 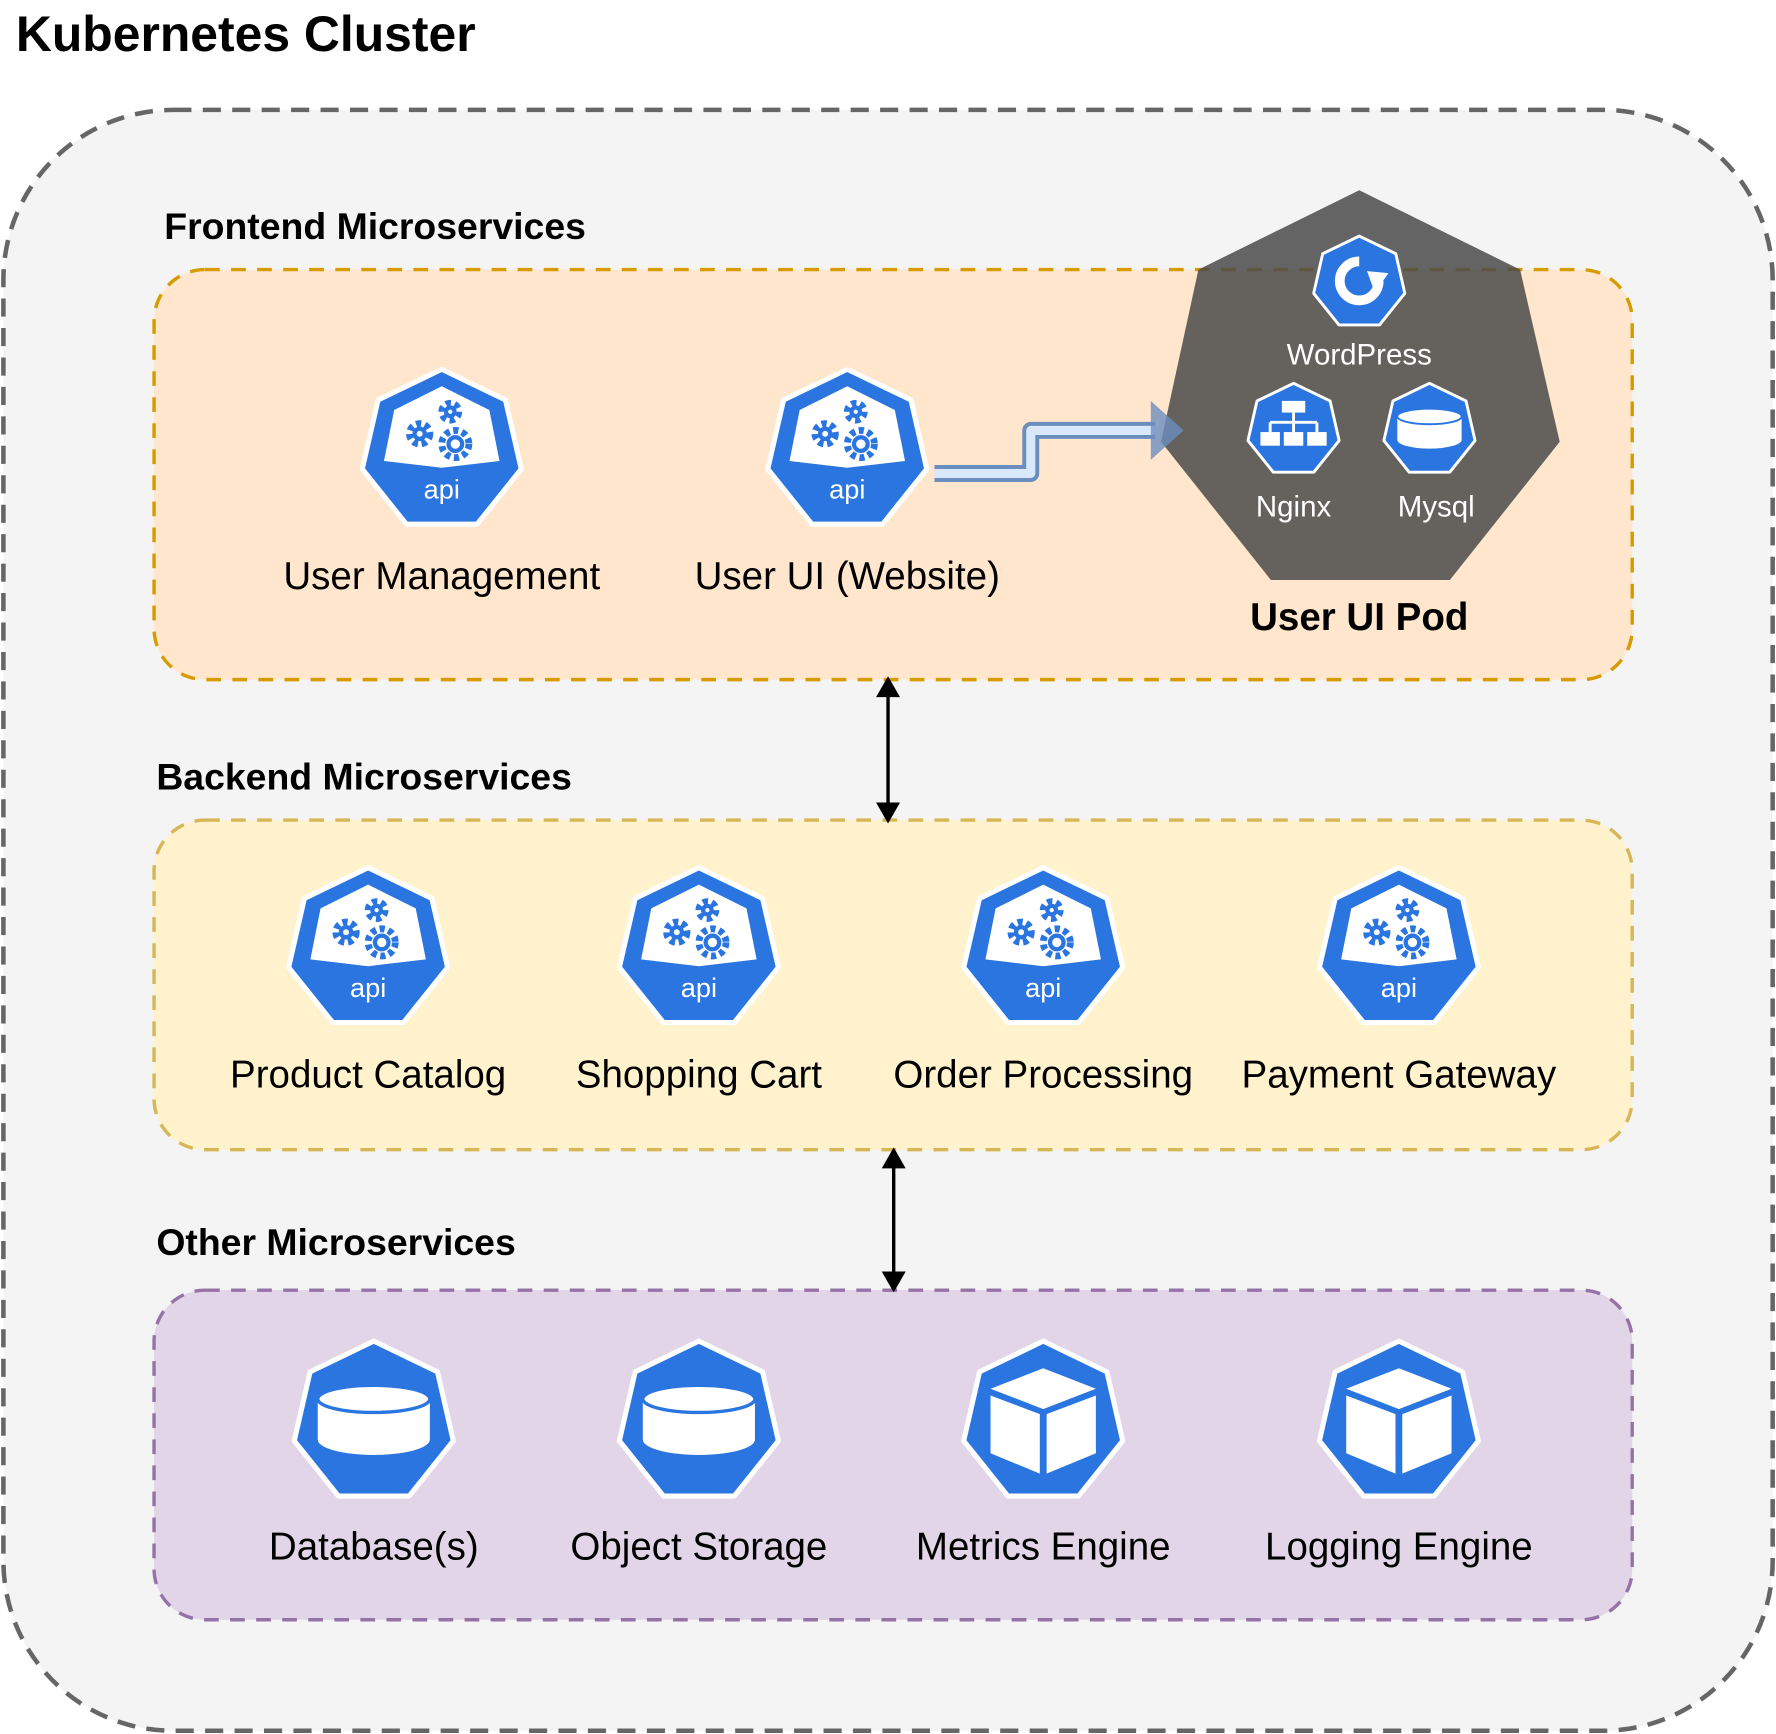 I want to click on pod-label: User UI Pod, so click(x=1359, y=617).